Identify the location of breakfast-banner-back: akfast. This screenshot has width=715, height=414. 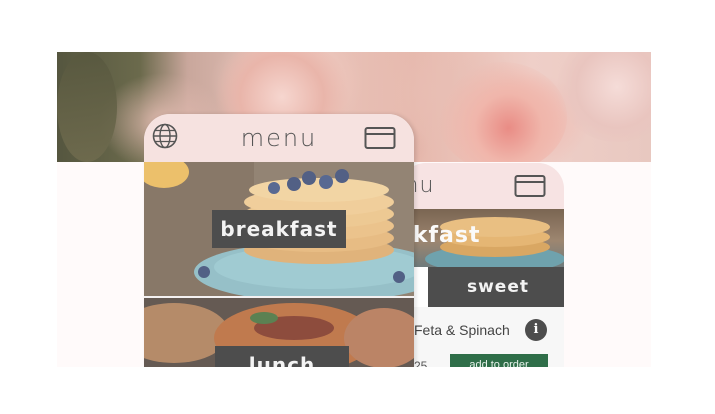
(482, 238).